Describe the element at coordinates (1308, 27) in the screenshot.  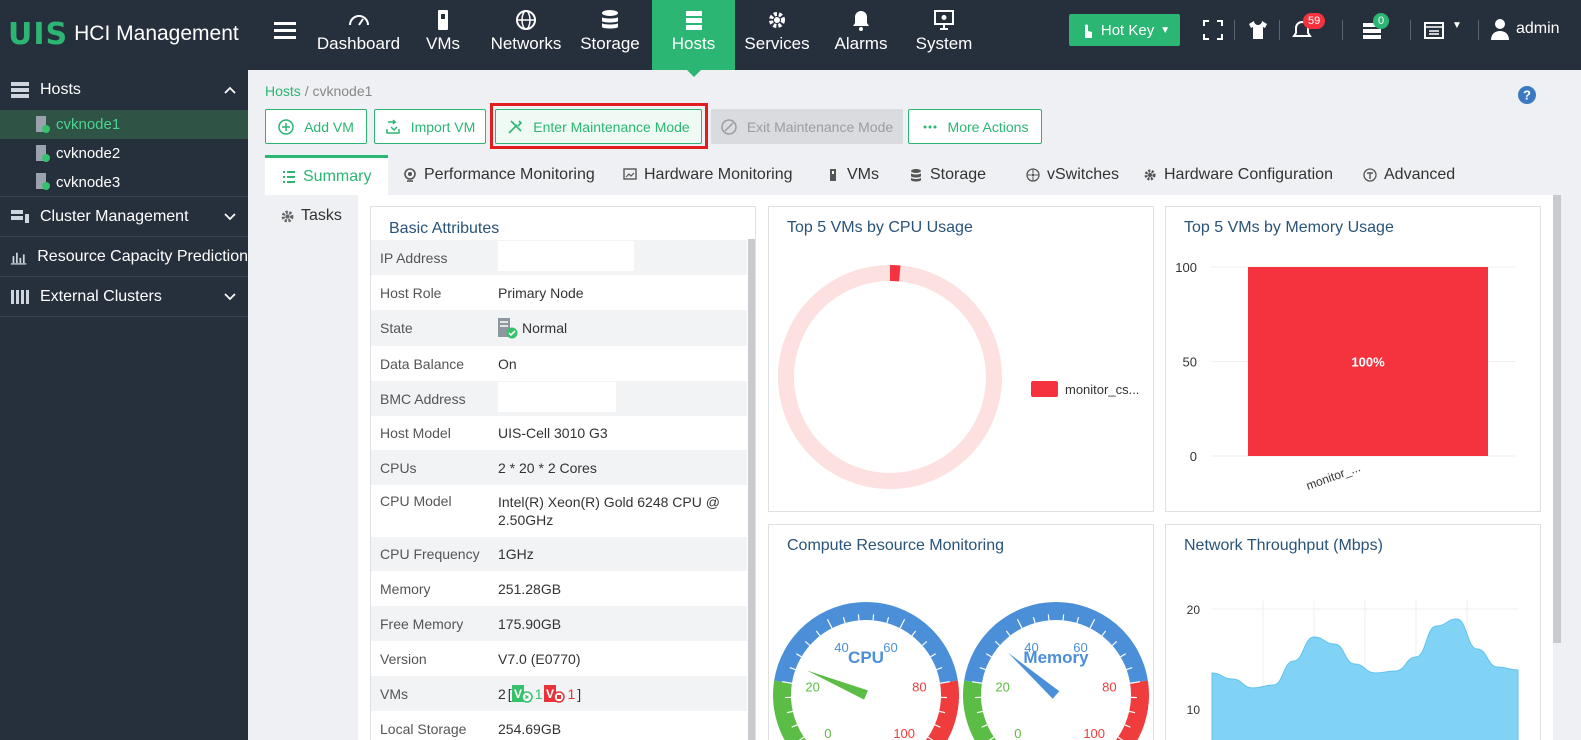
I see `alarm-notifications: 59` at that location.